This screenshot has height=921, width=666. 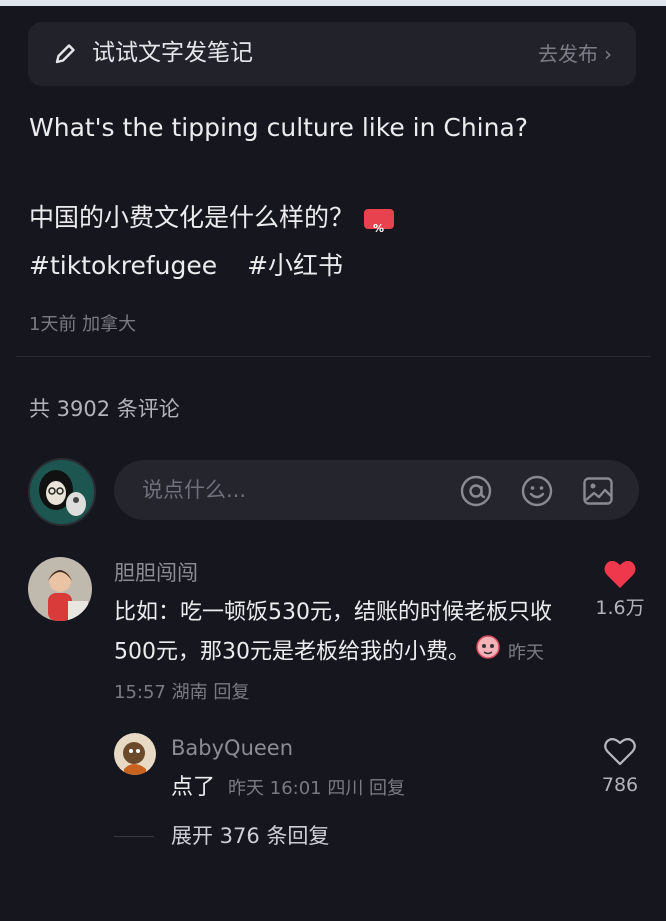 What do you see at coordinates (620, 767) in the screenshot?
I see `reply-like-button: 786` at bounding box center [620, 767].